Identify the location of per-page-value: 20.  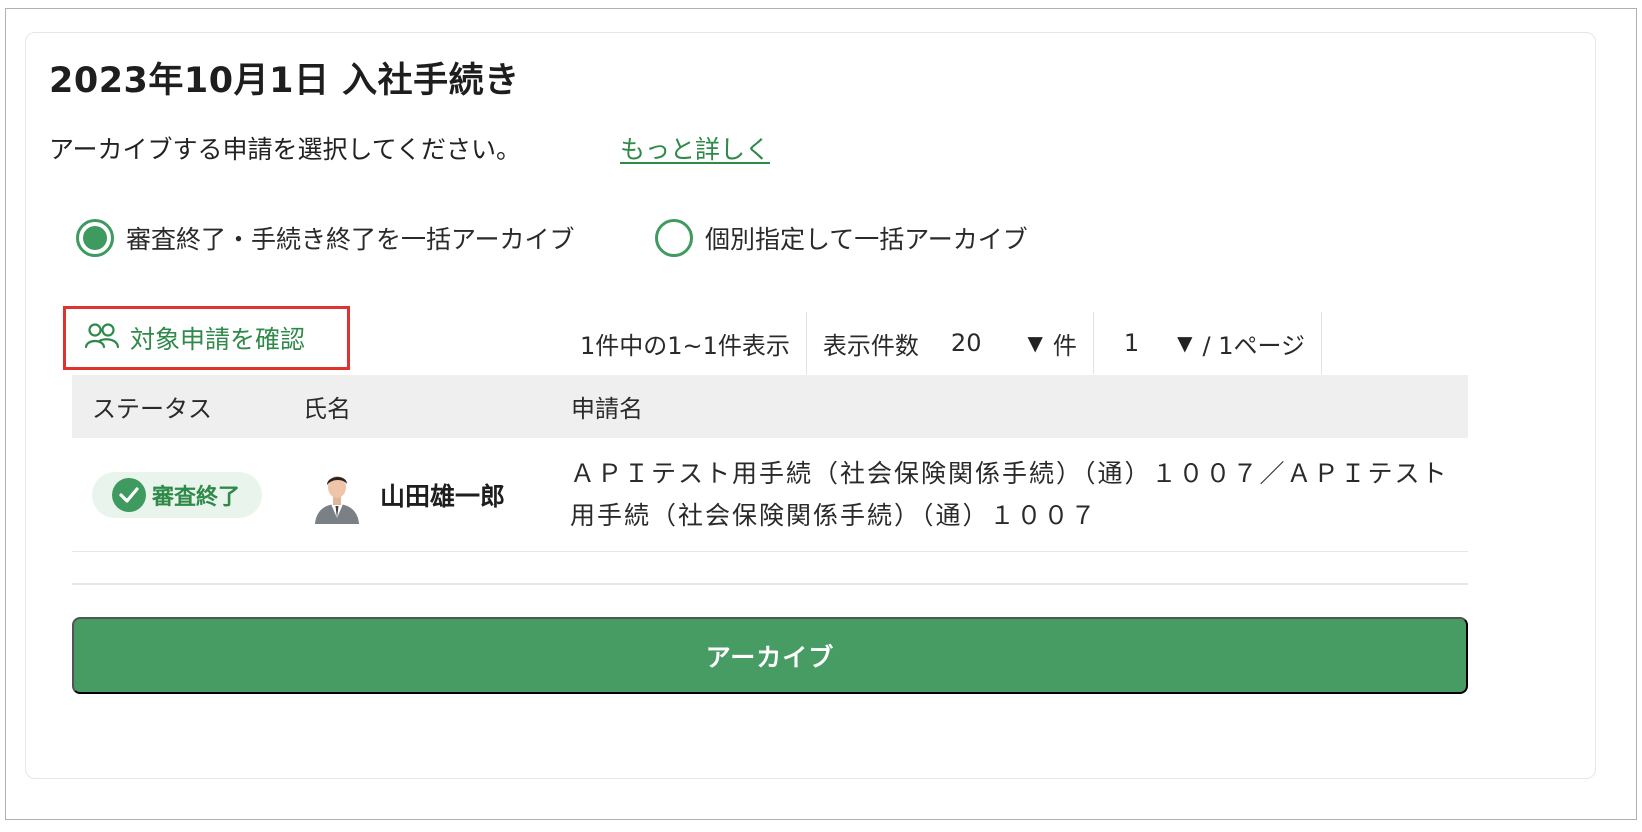
(966, 343).